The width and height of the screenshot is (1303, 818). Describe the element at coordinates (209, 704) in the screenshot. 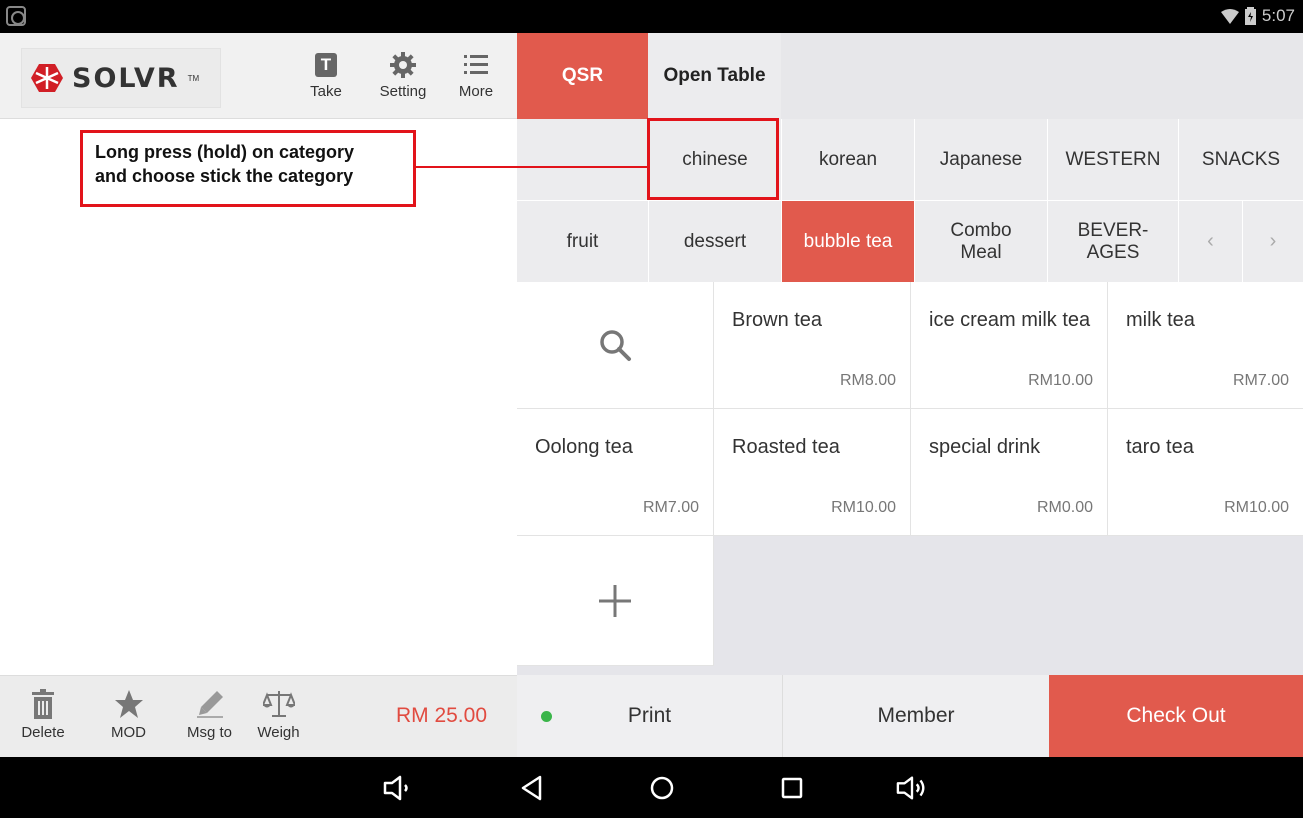

I see `pencil-icon` at that location.